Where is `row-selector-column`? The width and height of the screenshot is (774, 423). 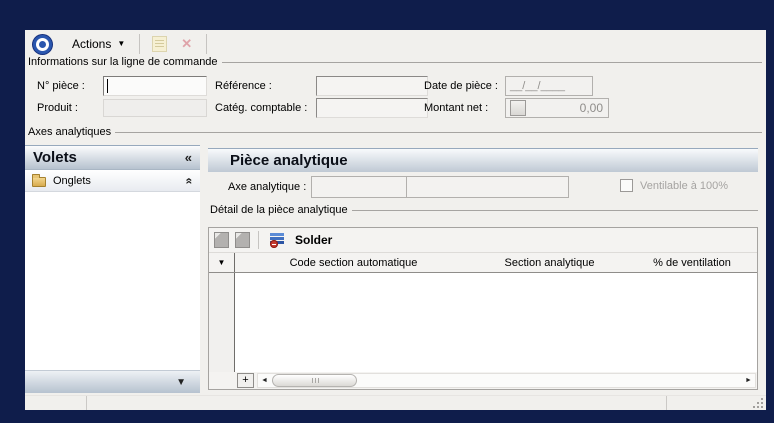 row-selector-column is located at coordinates (222, 322).